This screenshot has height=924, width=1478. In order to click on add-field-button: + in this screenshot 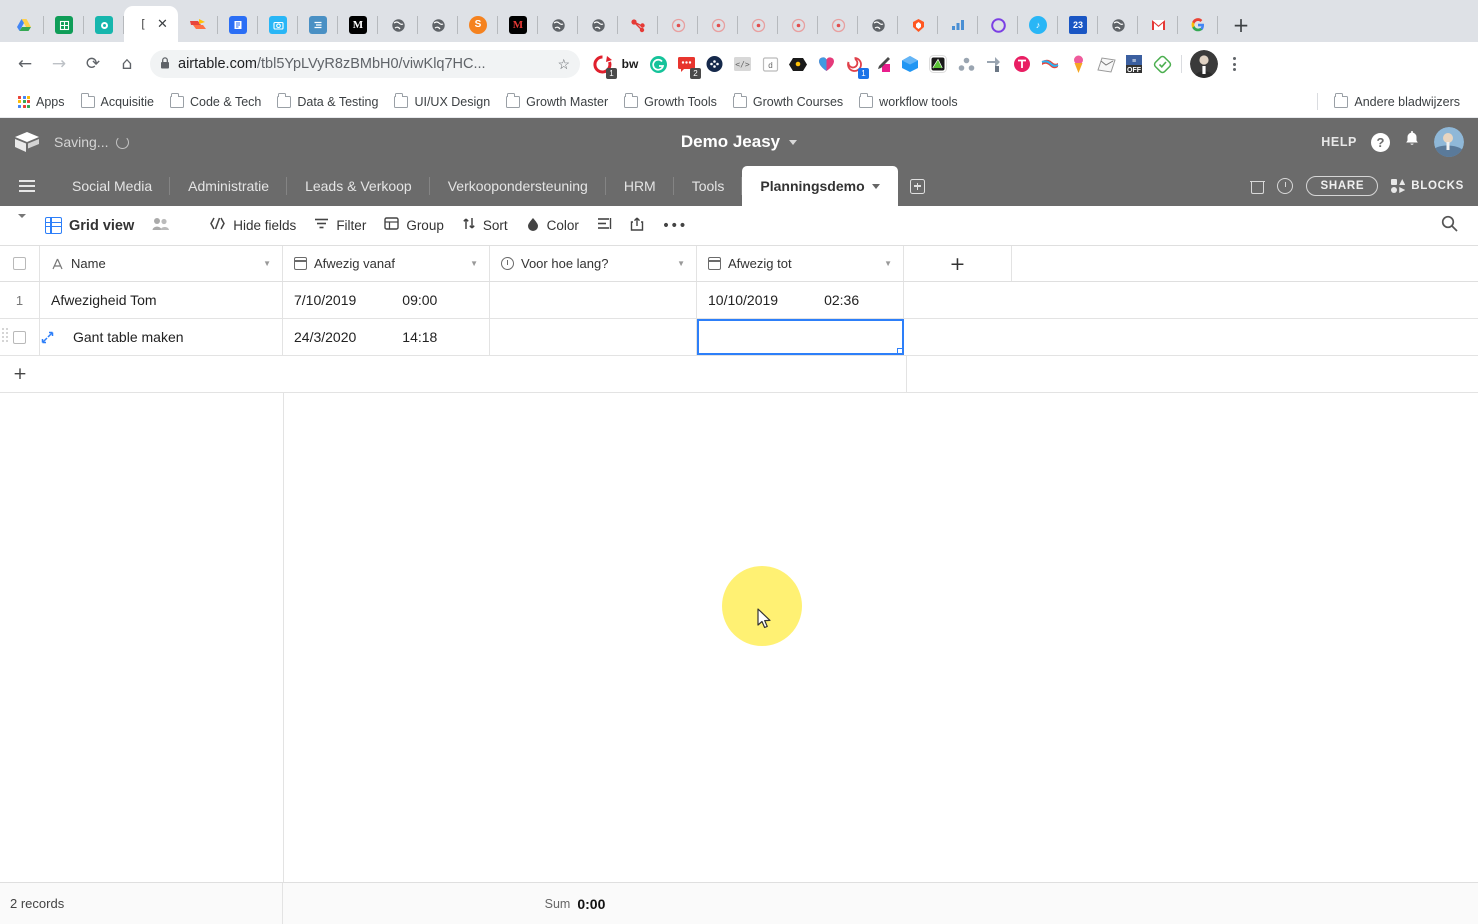, I will do `click(958, 263)`.